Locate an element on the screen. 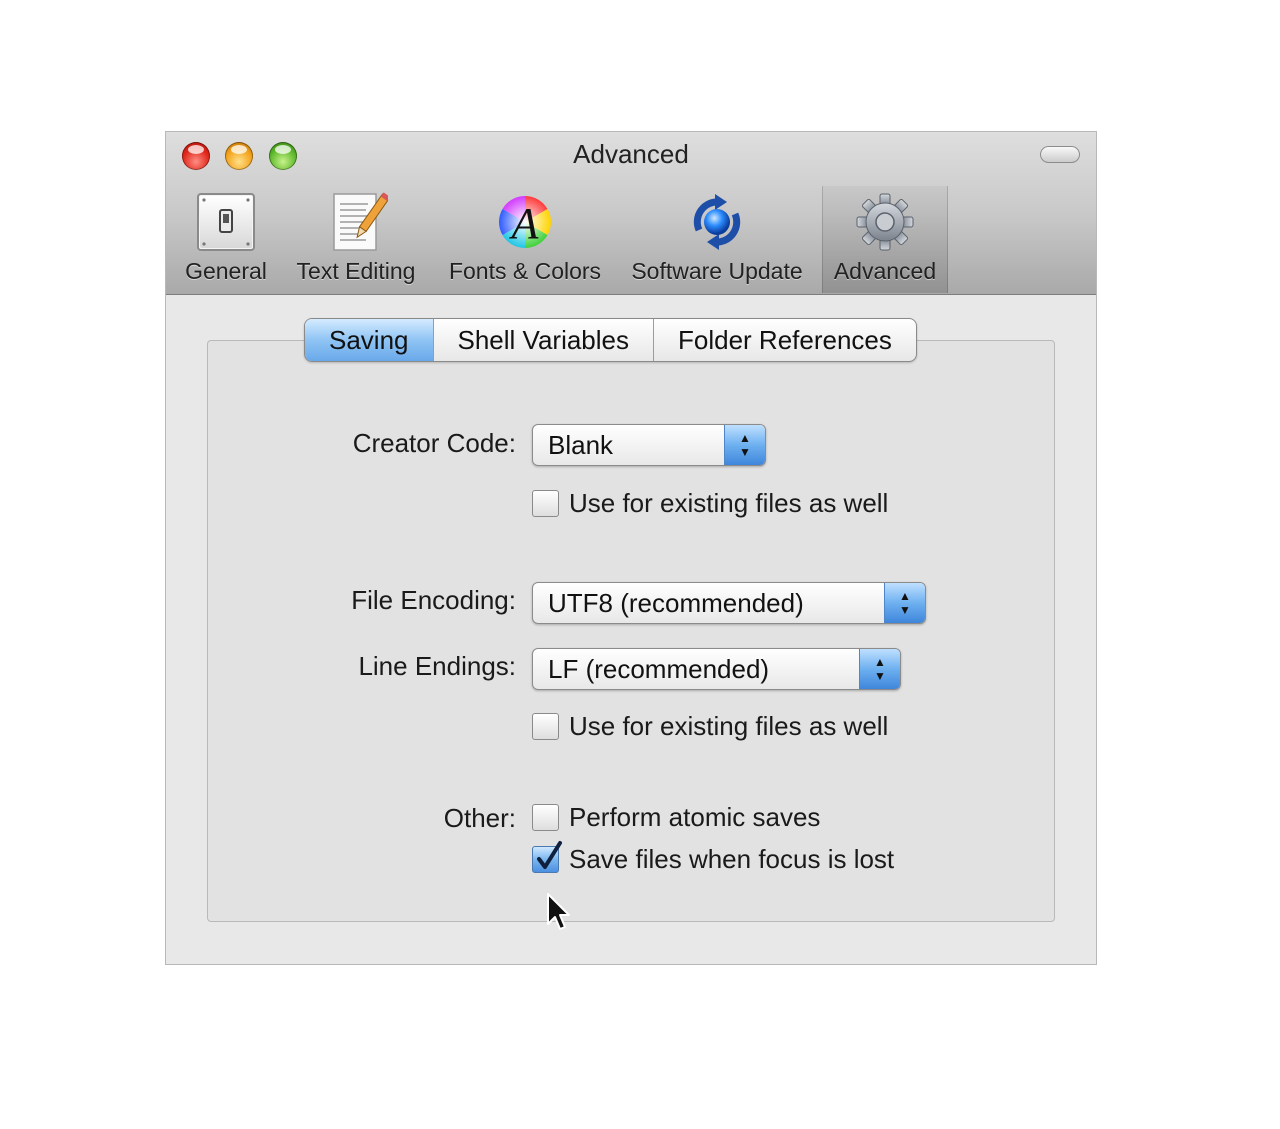 The image size is (1280, 1129). creator-code-popup: Blank ▲ ▼ is located at coordinates (649, 445).